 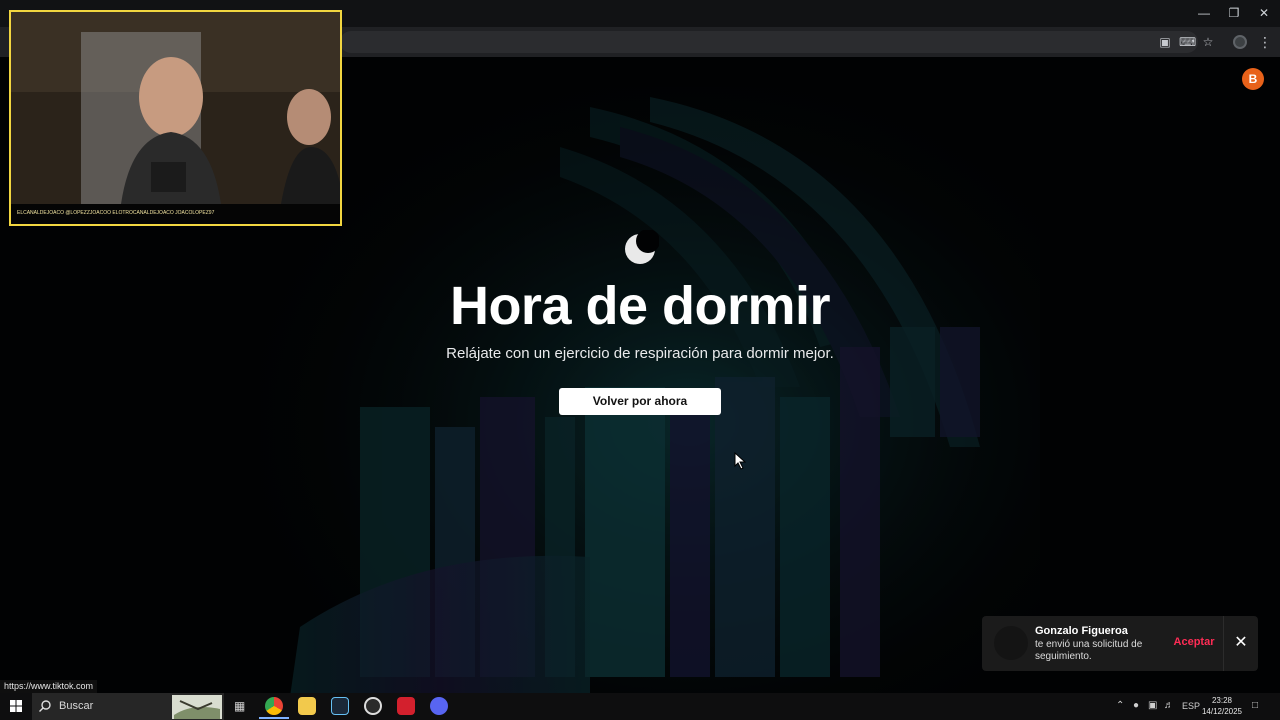 What do you see at coordinates (16, 706) in the screenshot?
I see `windows-start-icon` at bounding box center [16, 706].